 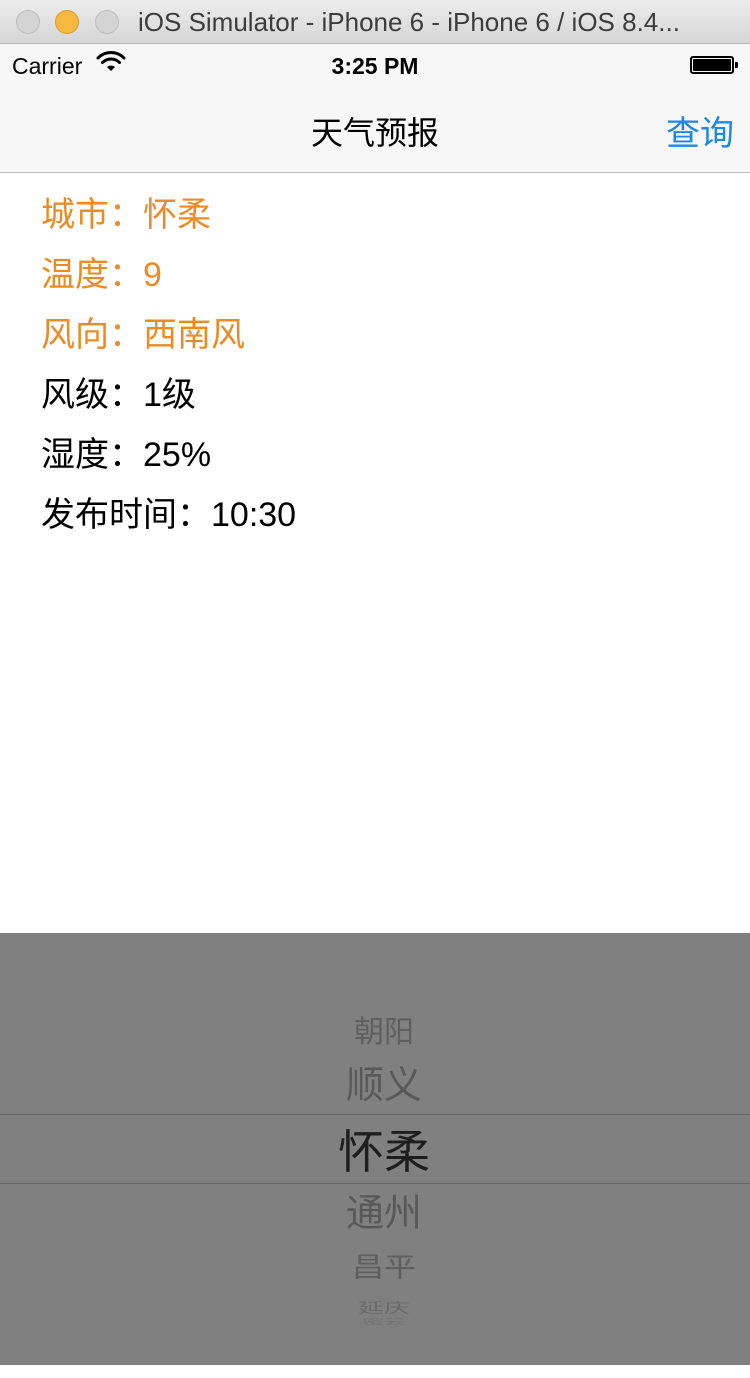 I want to click on navigation-bar: 天气预报 查询, so click(x=375, y=130).